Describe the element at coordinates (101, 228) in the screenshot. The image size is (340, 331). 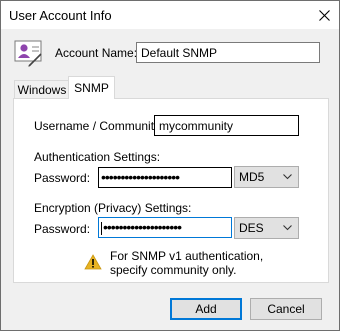
I see `text-caret` at that location.